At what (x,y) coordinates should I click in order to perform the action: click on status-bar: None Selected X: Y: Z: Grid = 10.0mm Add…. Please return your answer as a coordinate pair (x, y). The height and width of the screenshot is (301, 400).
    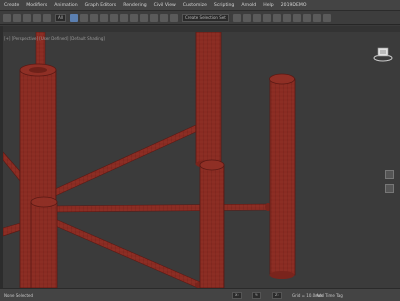
    Looking at the image, I should click on (200, 294).